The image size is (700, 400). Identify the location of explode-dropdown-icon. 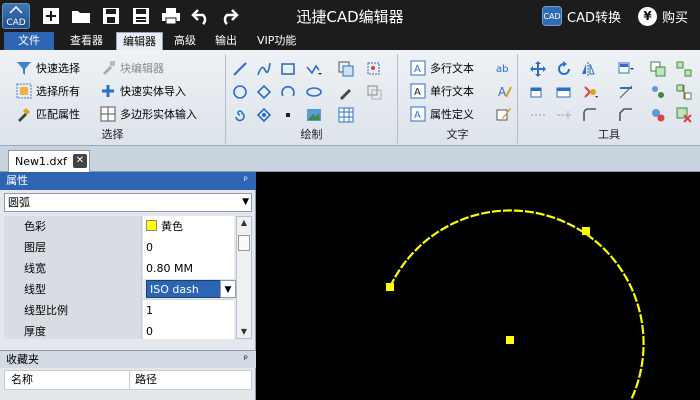
(590, 92).